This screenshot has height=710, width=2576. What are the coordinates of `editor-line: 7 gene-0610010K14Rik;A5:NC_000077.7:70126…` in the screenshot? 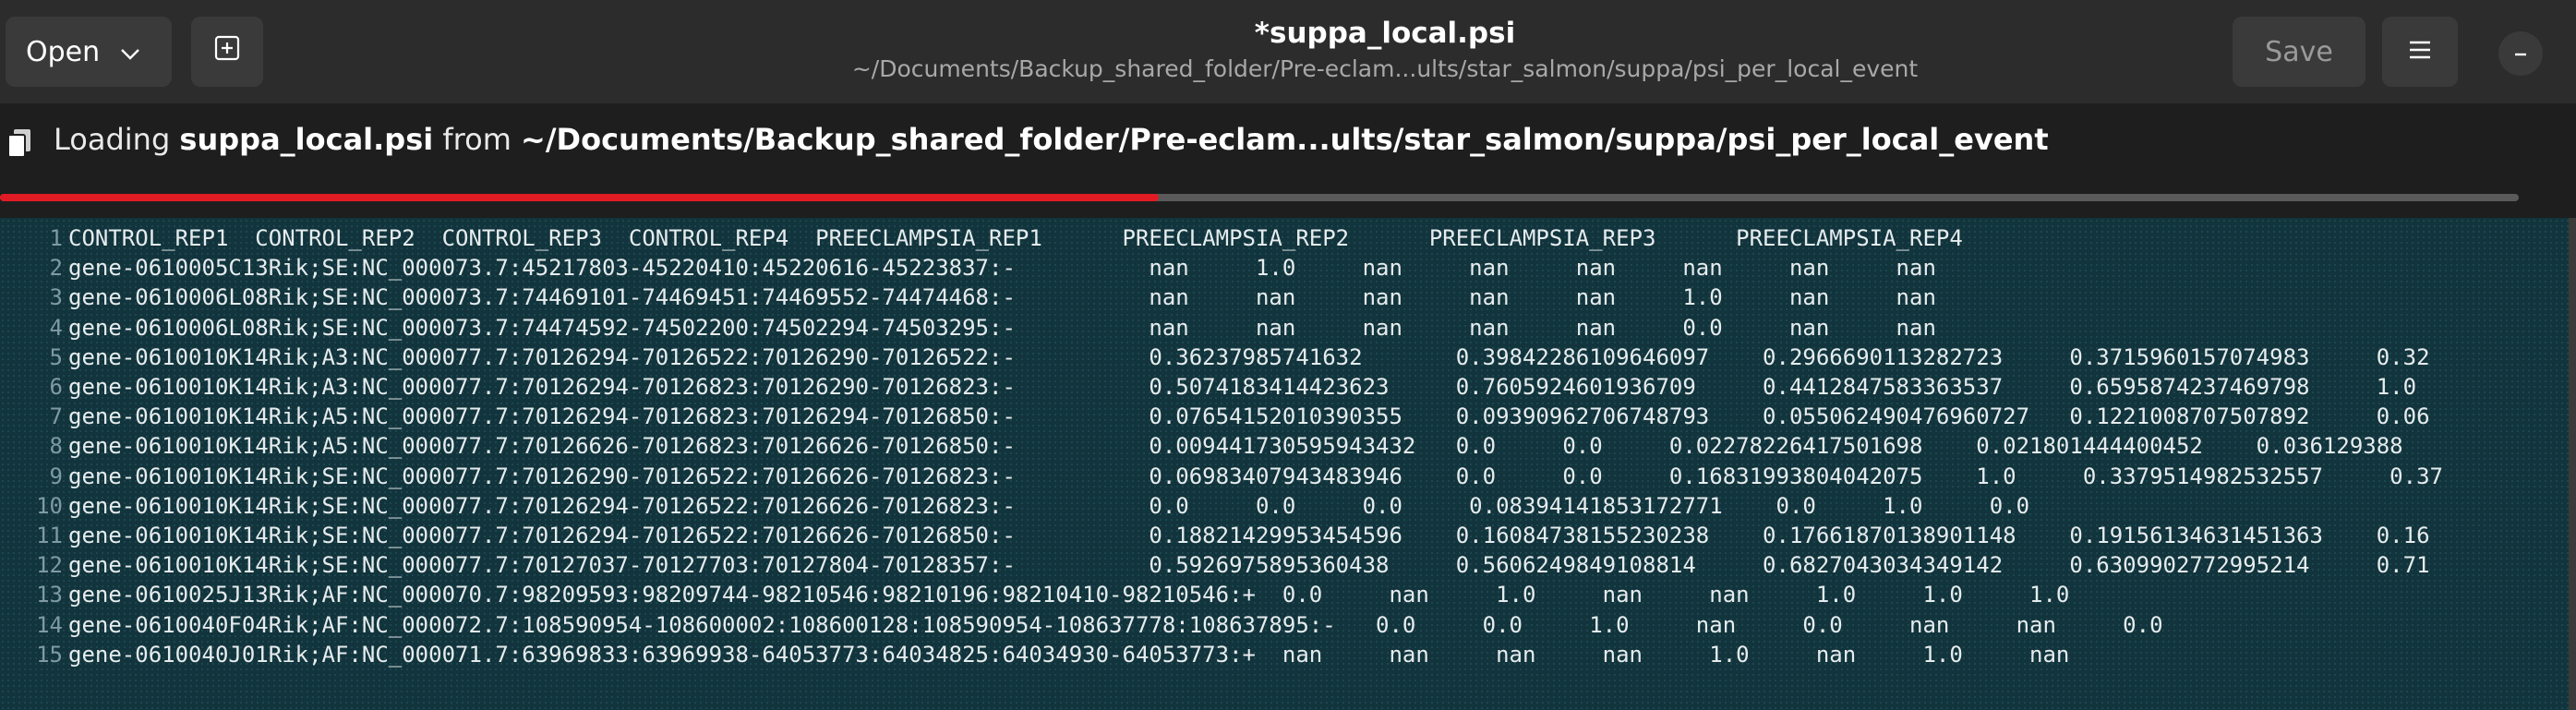 It's located at (1215, 416).